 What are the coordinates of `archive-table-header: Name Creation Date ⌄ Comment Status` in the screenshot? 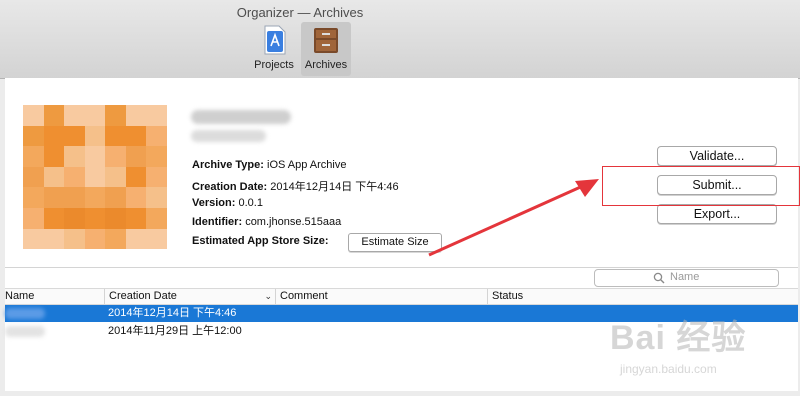 It's located at (401, 296).